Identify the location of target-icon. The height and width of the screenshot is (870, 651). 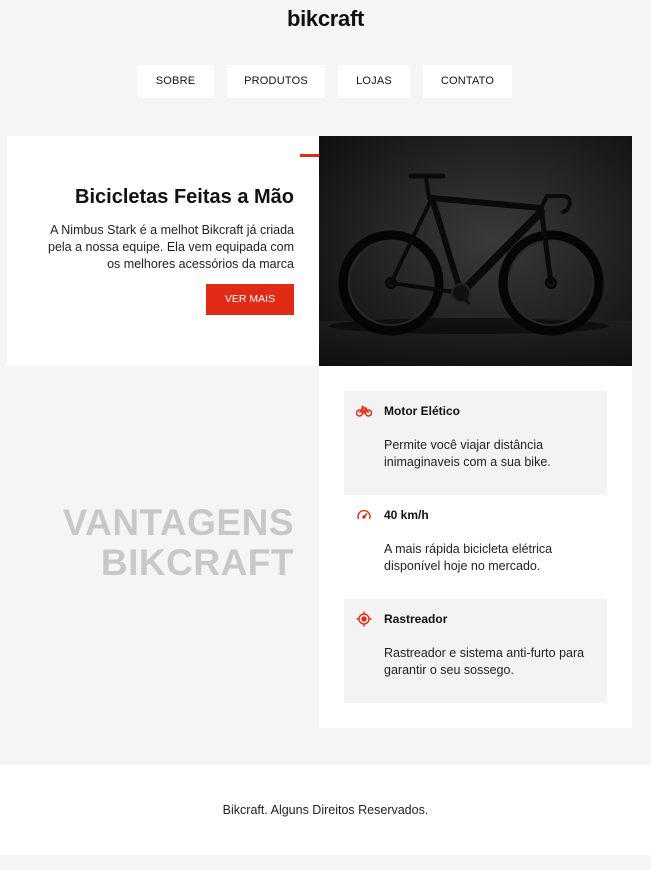
(364, 619).